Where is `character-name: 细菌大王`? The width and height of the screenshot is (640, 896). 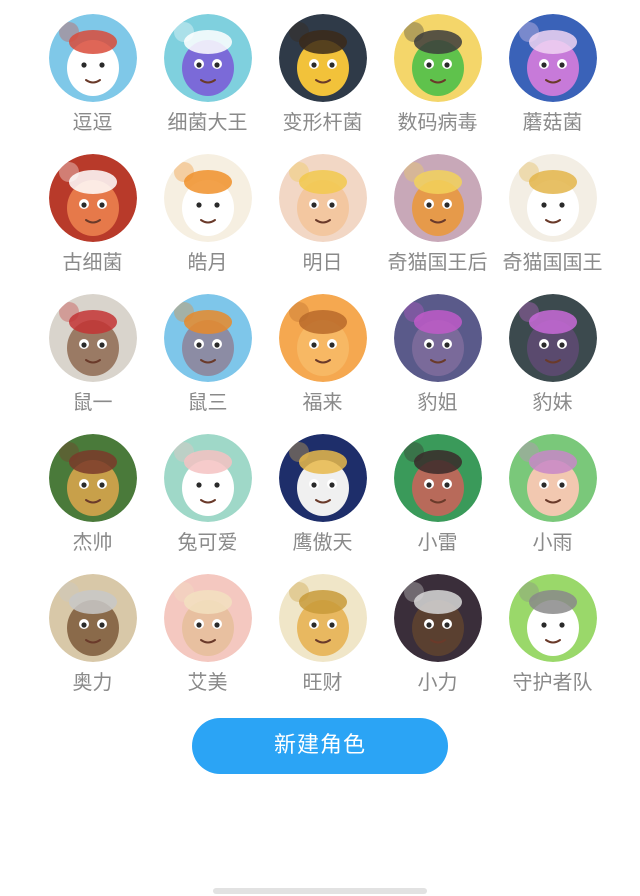 character-name: 细菌大王 is located at coordinates (207, 122).